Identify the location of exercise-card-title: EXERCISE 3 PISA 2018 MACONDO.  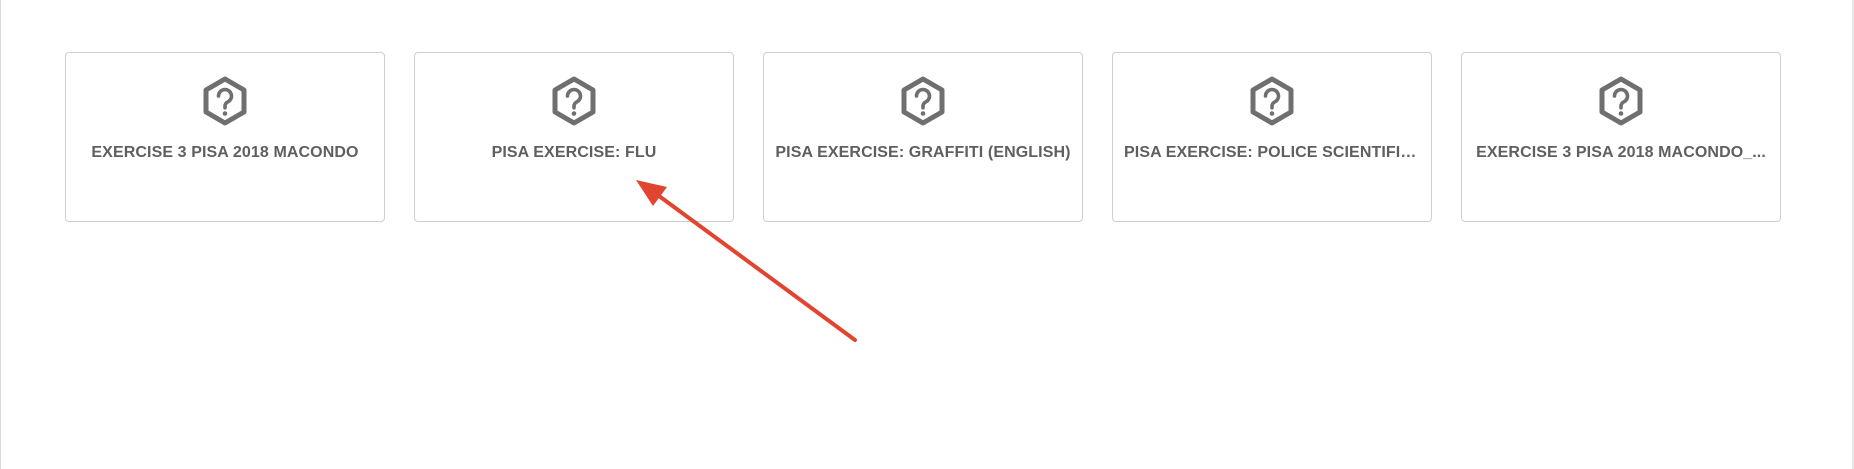
(225, 152).